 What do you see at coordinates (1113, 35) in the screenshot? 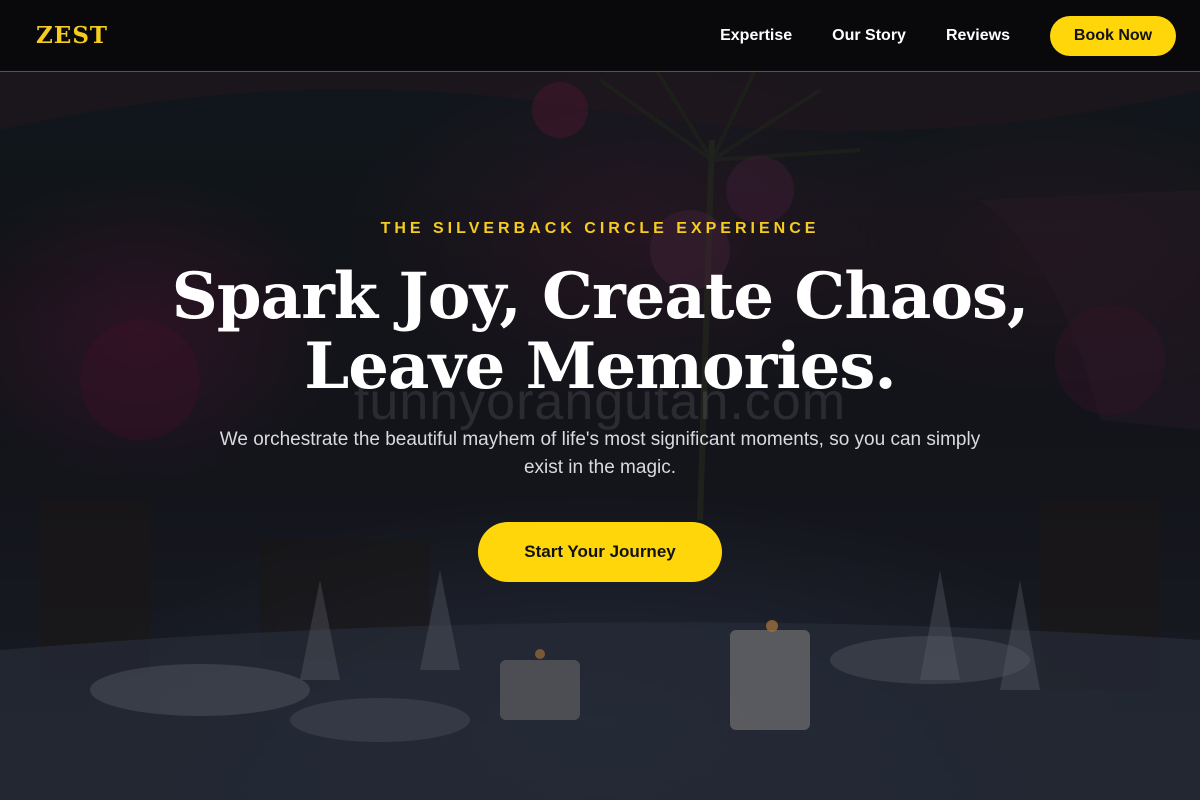
I see `book-now-button: Book Now` at bounding box center [1113, 35].